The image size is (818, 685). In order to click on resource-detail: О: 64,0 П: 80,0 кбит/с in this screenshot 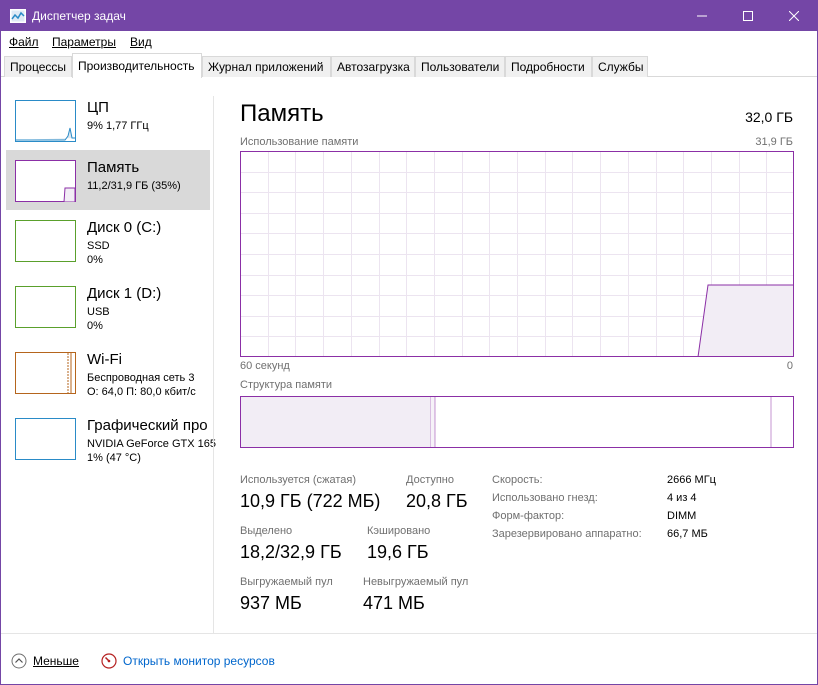, I will do `click(141, 392)`.